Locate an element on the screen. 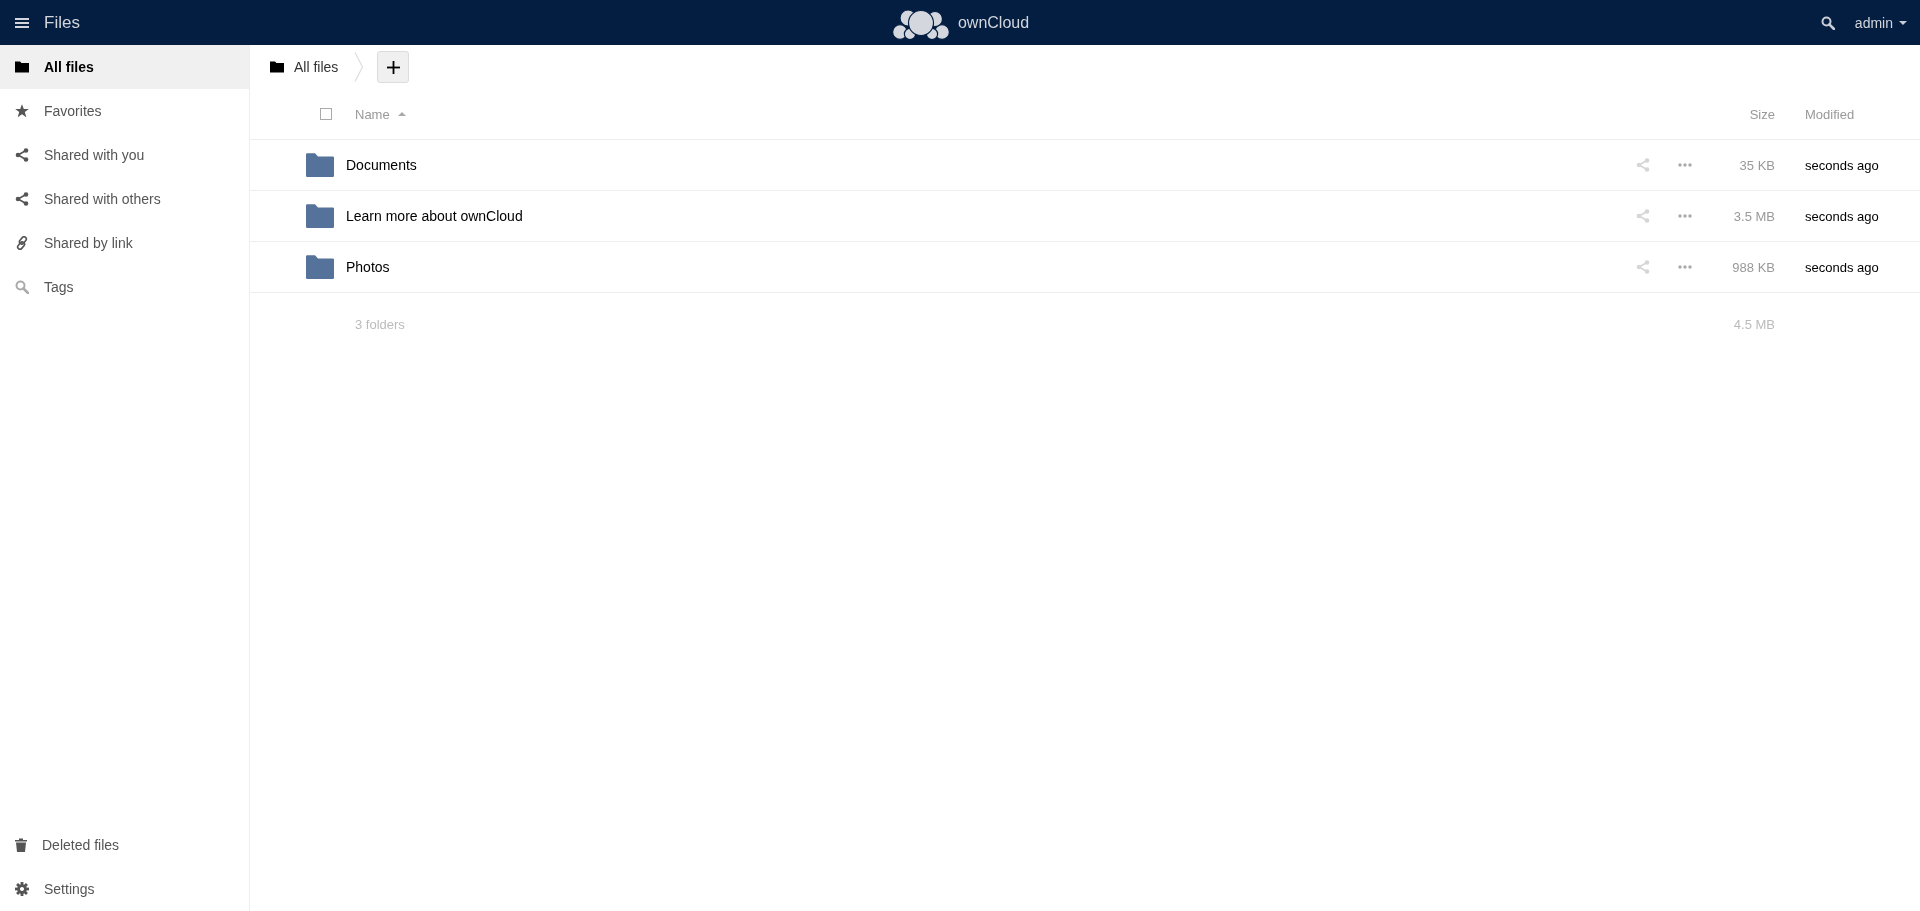 The width and height of the screenshot is (1920, 911). plus-icon is located at coordinates (393, 67).